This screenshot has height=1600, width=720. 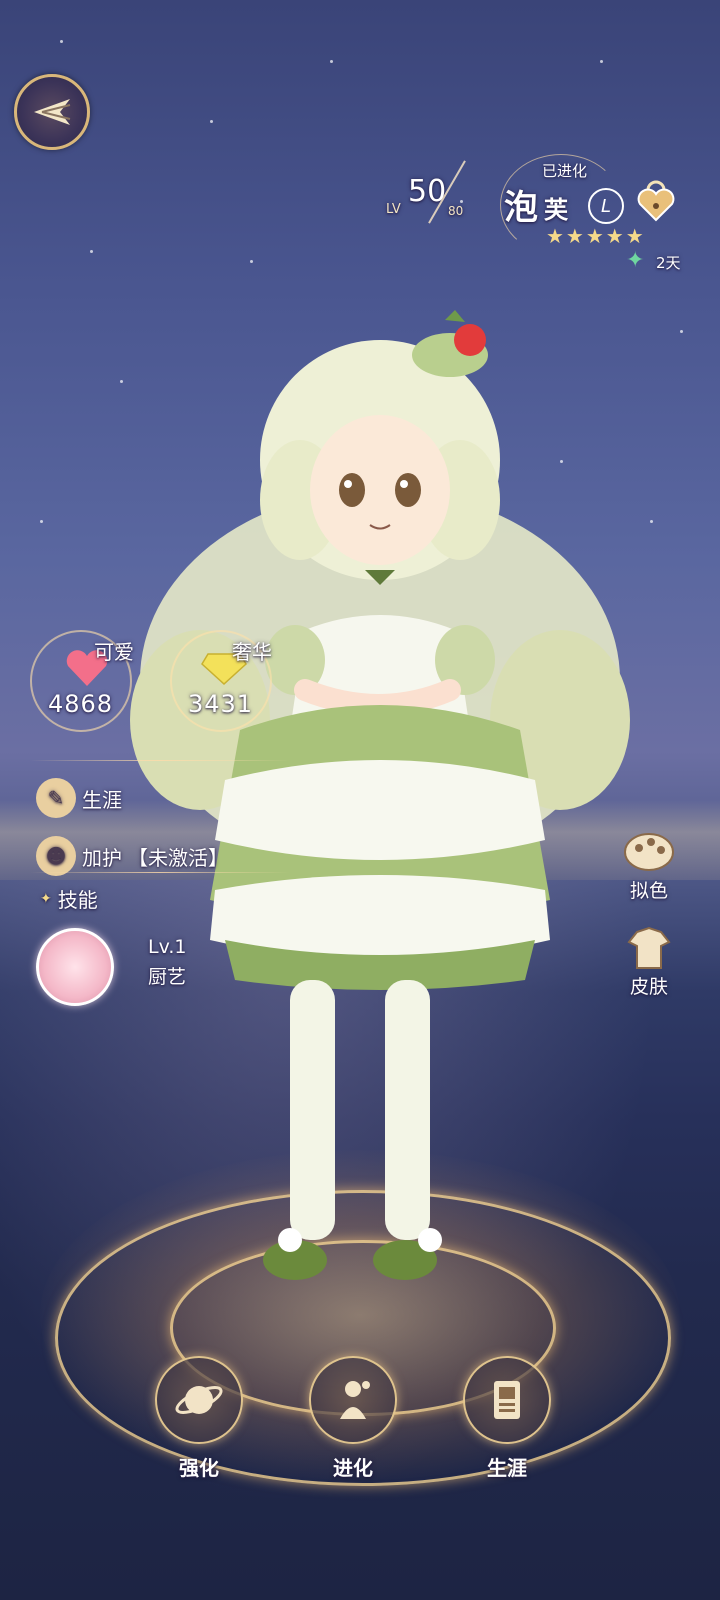 What do you see at coordinates (77, 900) in the screenshot?
I see `skill-label: 技能` at bounding box center [77, 900].